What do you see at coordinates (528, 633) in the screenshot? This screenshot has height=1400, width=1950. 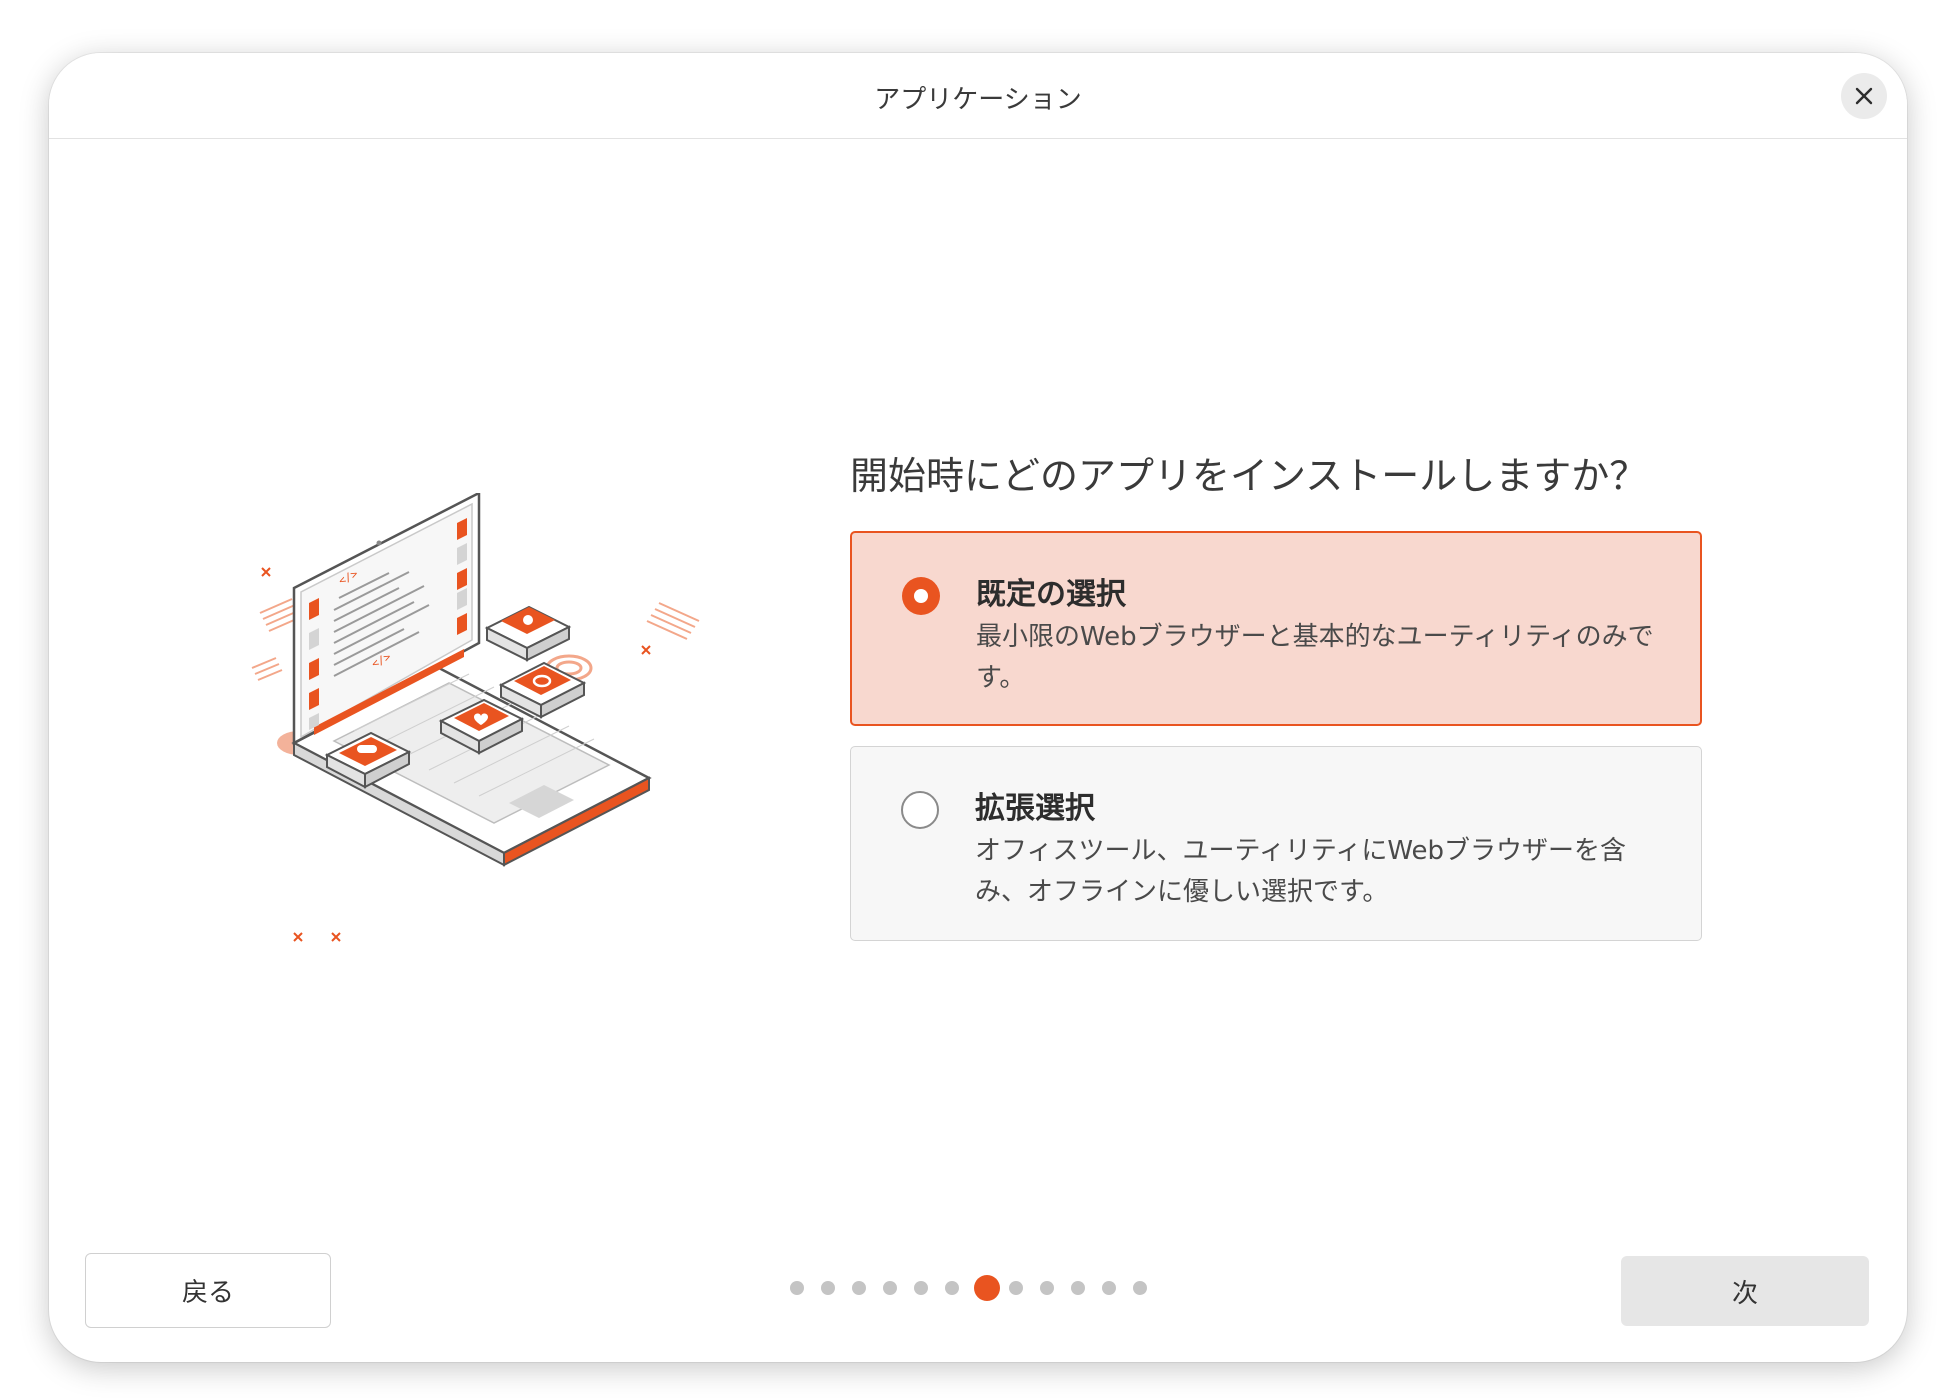 I see `tile-location` at bounding box center [528, 633].